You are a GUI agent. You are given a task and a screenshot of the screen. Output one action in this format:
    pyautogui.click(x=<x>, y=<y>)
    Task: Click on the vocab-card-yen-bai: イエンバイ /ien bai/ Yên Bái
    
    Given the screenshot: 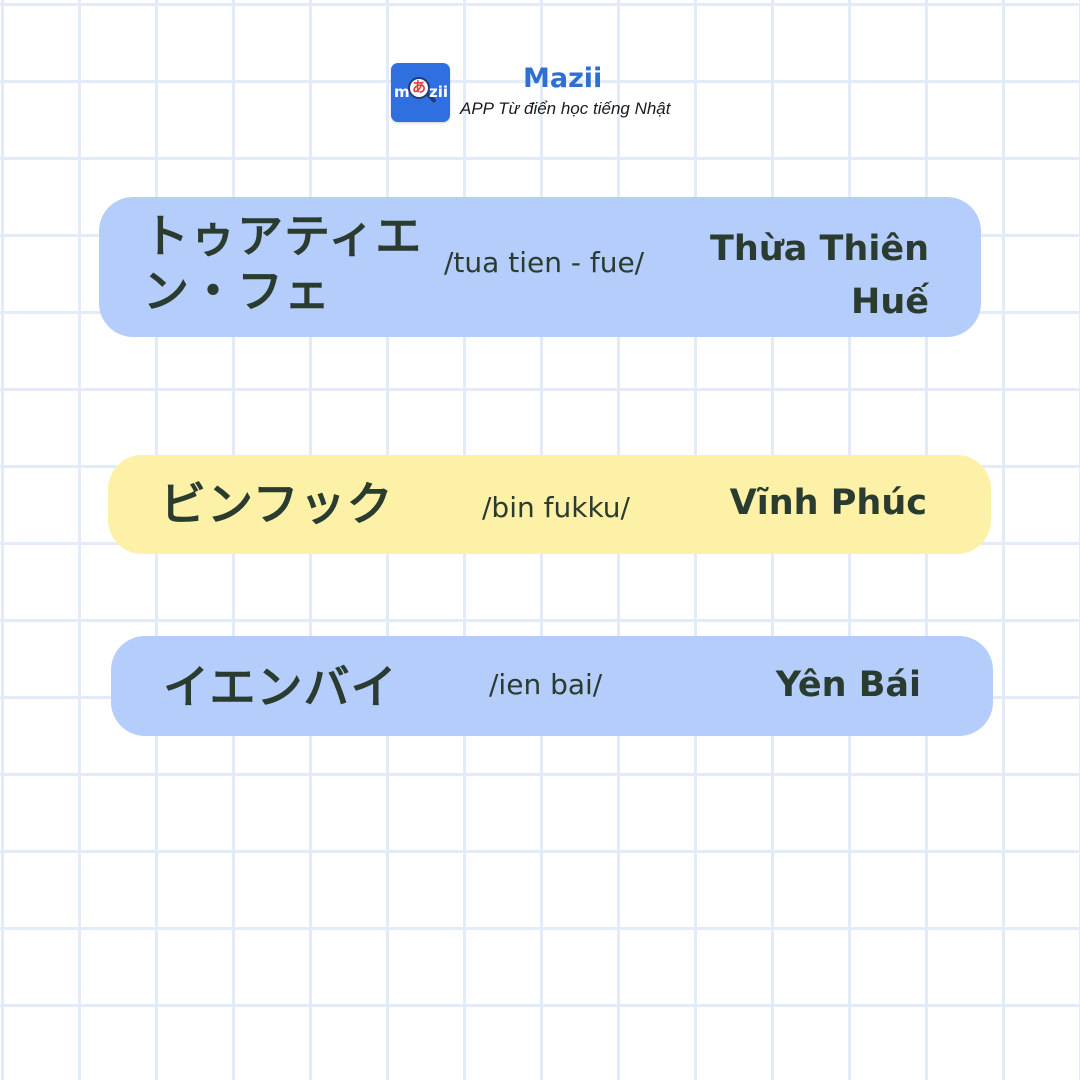 What is the action you would take?
    pyautogui.click(x=552, y=686)
    